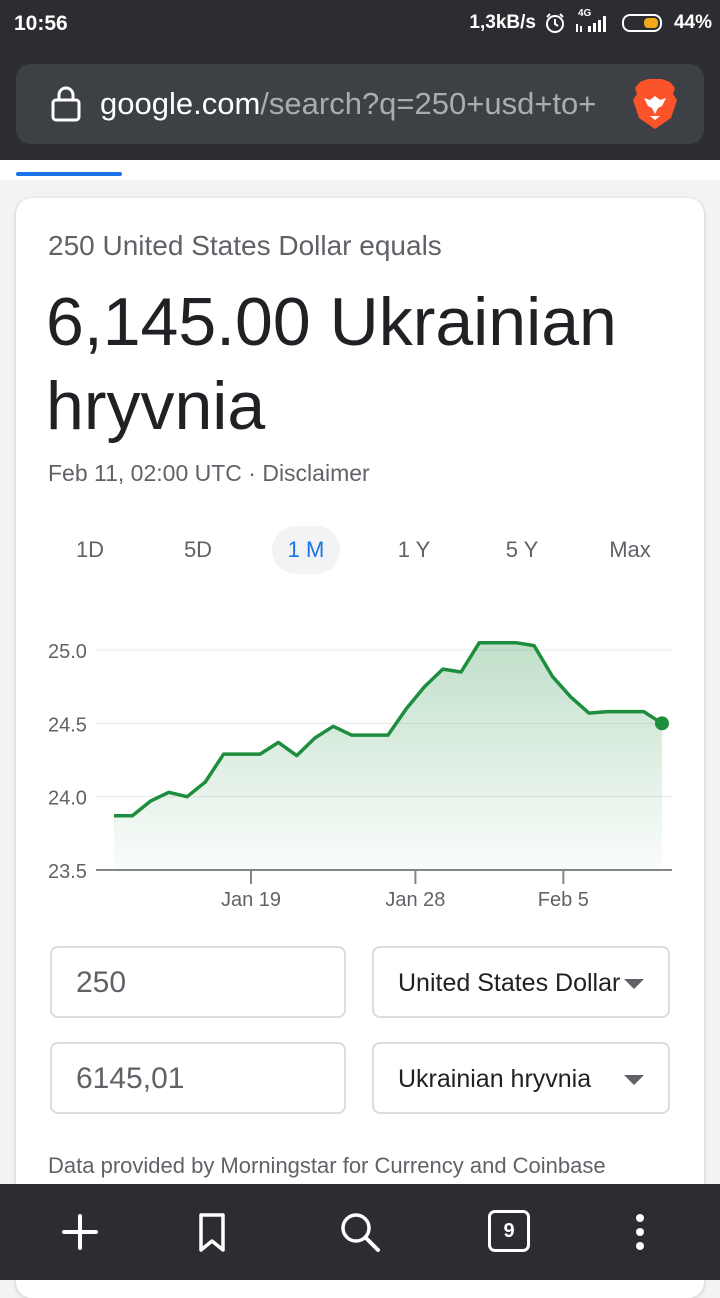 Image resolution: width=720 pixels, height=1298 pixels. I want to click on conversion-result: 6,145.00 Ukrainian hryvnia, so click(331, 364).